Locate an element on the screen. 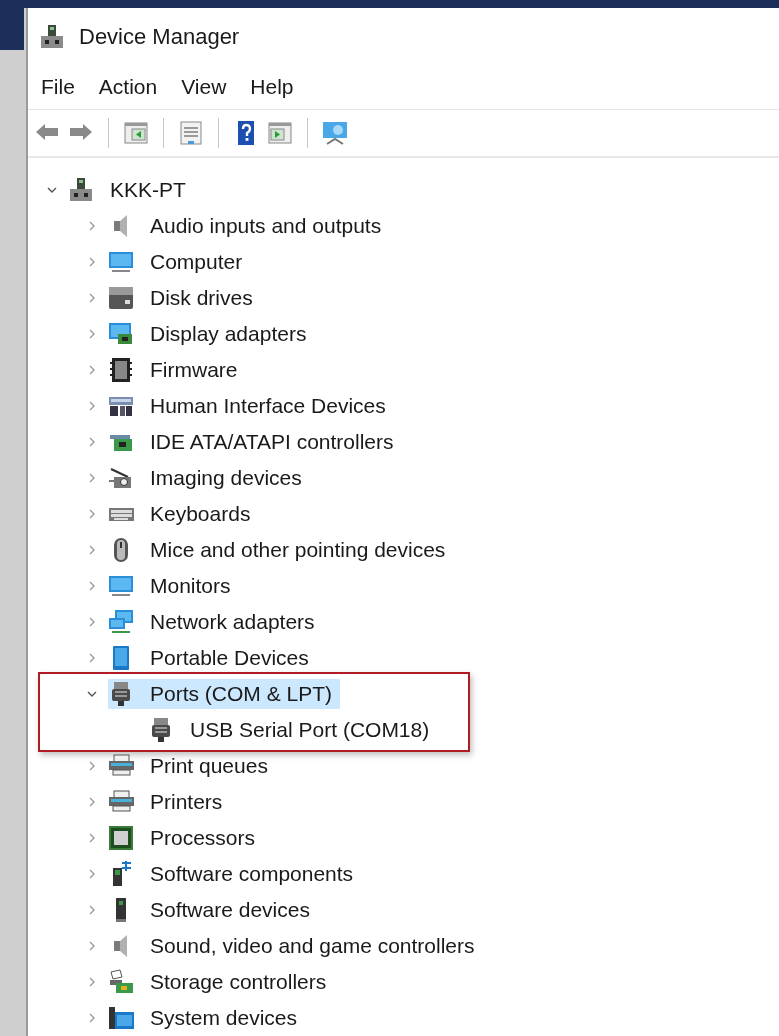 Image resolution: width=779 pixels, height=1036 pixels. tree-node: Ports (COM & LPT) is located at coordinates (224, 694).